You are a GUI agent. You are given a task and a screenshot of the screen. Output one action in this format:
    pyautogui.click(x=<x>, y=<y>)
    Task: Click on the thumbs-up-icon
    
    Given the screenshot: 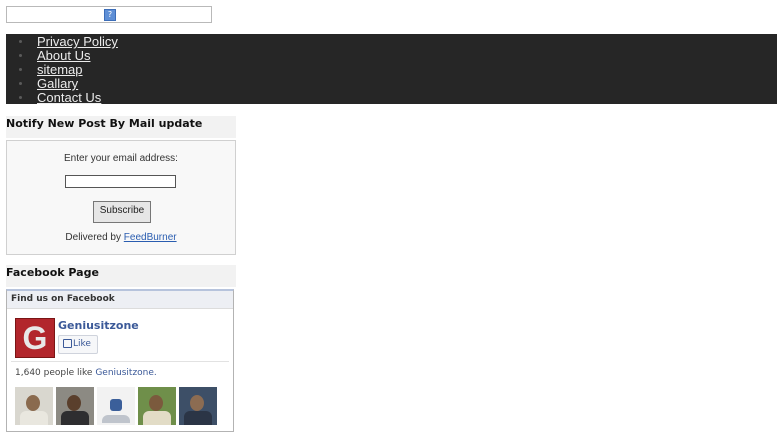 What is the action you would take?
    pyautogui.click(x=67, y=343)
    